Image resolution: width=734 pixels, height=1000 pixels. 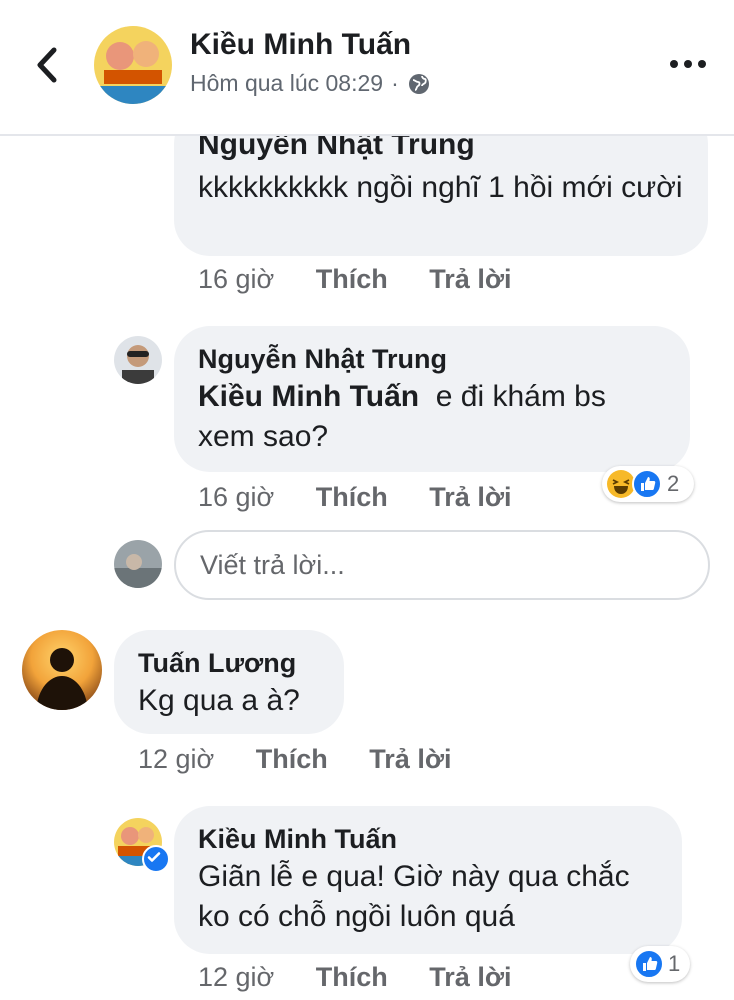 What do you see at coordinates (429, 839) in the screenshot?
I see `comment-author: Kiều Minh Tuấn` at bounding box center [429, 839].